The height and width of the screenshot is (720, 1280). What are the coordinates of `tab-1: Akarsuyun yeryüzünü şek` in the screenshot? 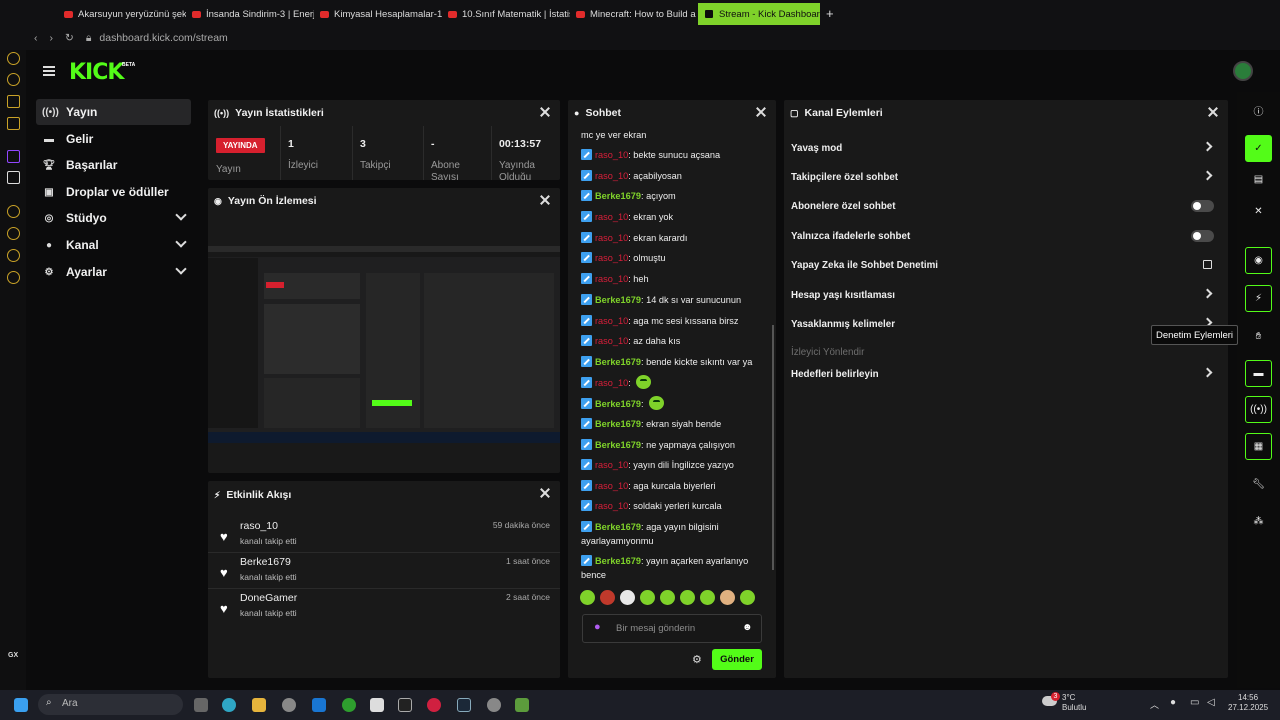 It's located at (122, 14).